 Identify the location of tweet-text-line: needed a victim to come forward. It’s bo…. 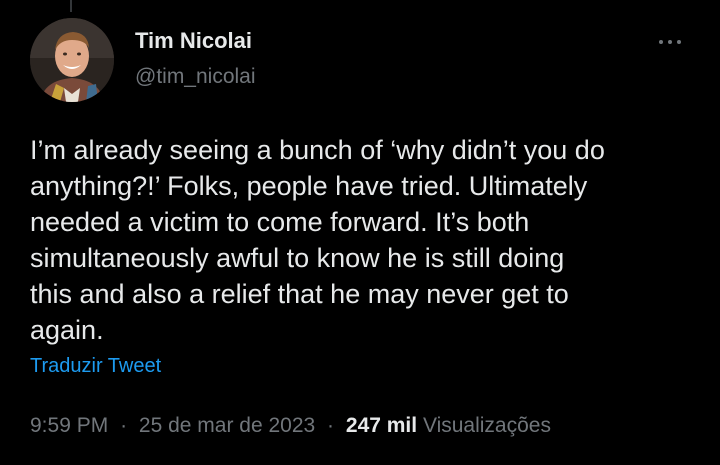
(280, 222).